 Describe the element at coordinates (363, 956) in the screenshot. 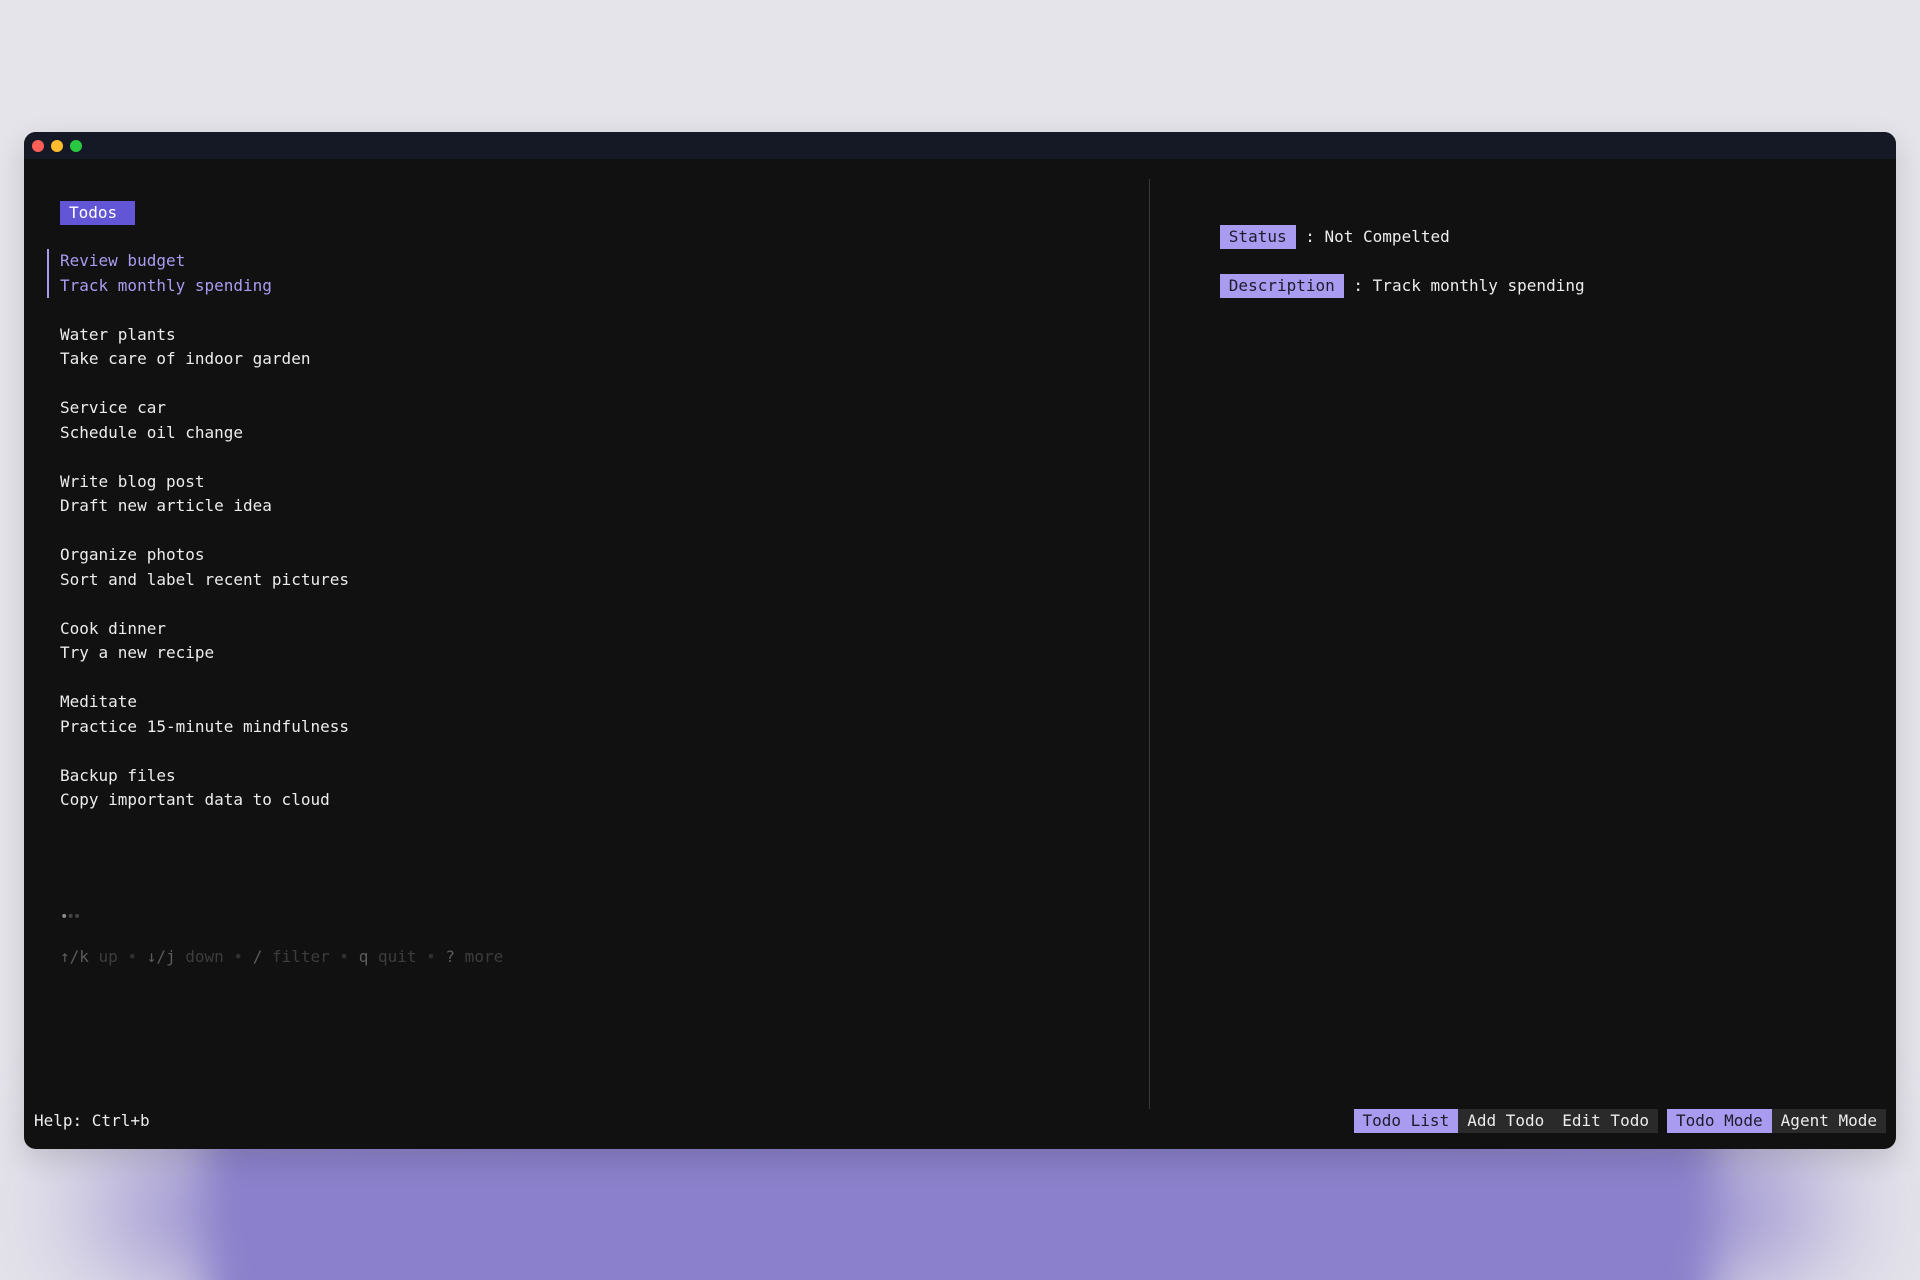

I see `help-key: q` at that location.